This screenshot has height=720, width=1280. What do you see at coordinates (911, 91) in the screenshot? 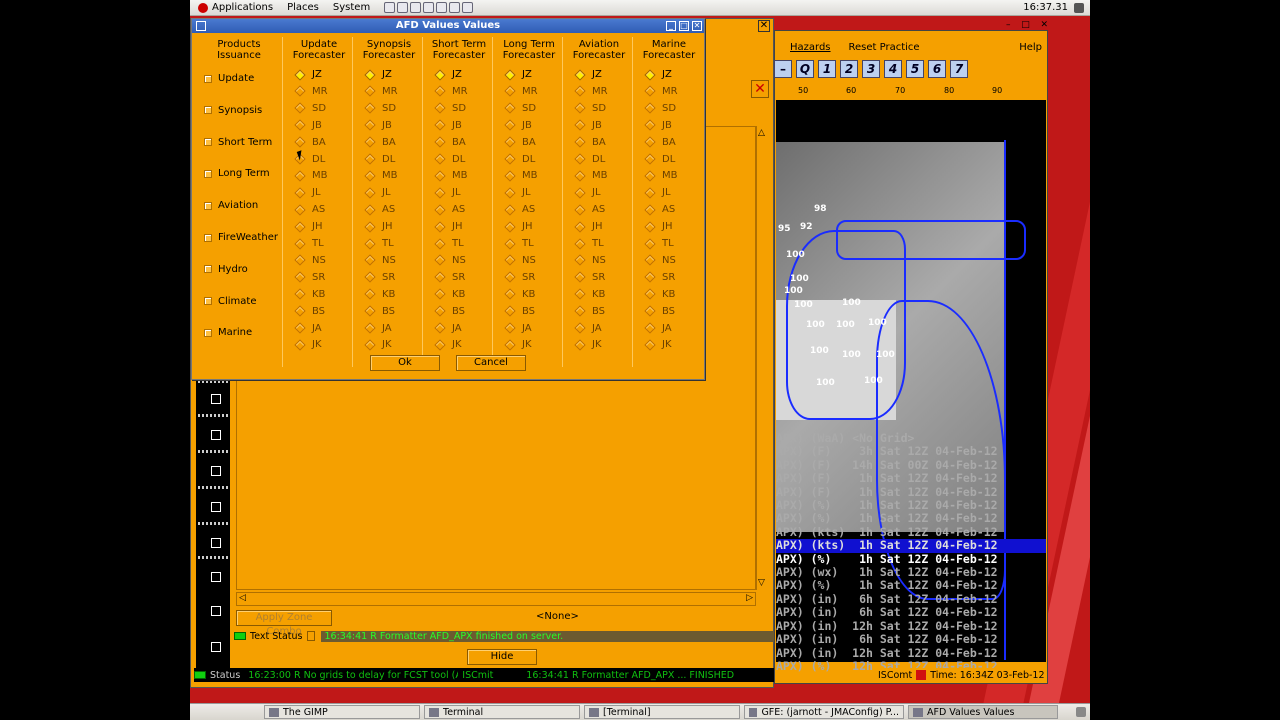
I see `time-scale: 50 60 70 80 90` at bounding box center [911, 91].